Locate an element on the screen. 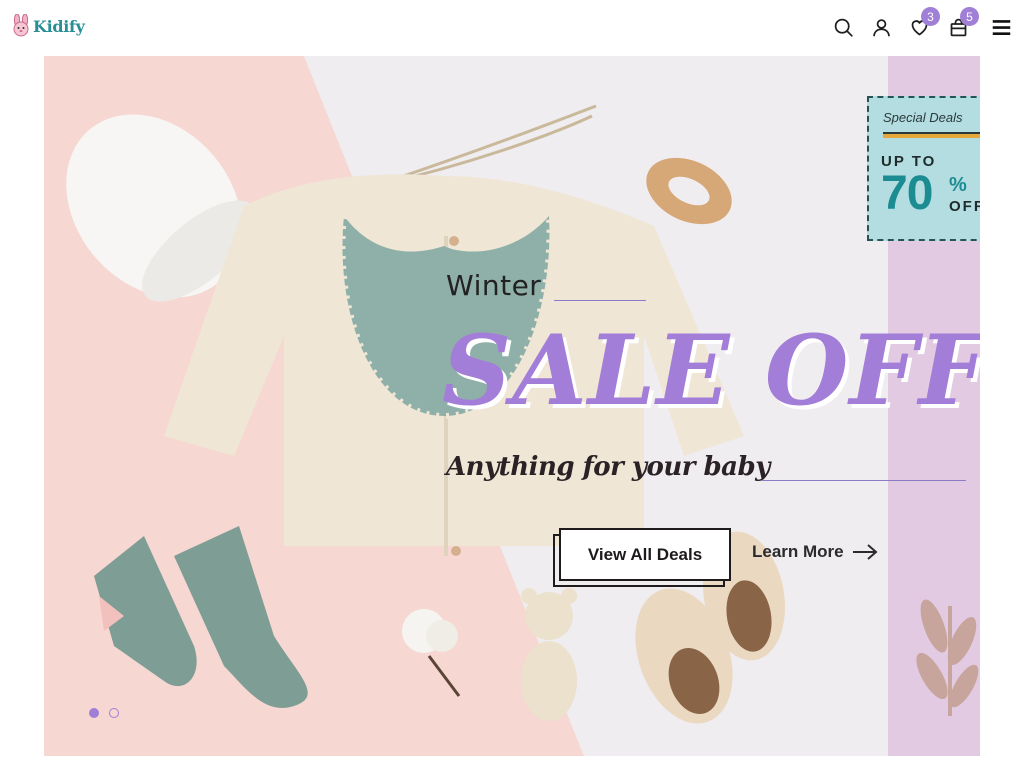 This screenshot has height=768, width=1024. search-button is located at coordinates (843, 27).